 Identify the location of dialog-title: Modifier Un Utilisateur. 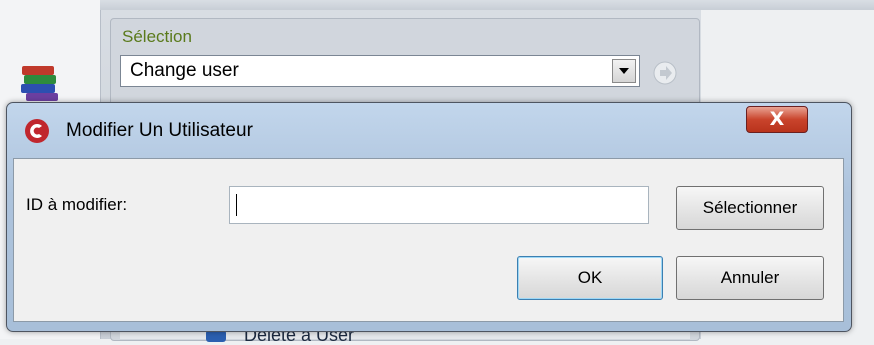
(159, 130).